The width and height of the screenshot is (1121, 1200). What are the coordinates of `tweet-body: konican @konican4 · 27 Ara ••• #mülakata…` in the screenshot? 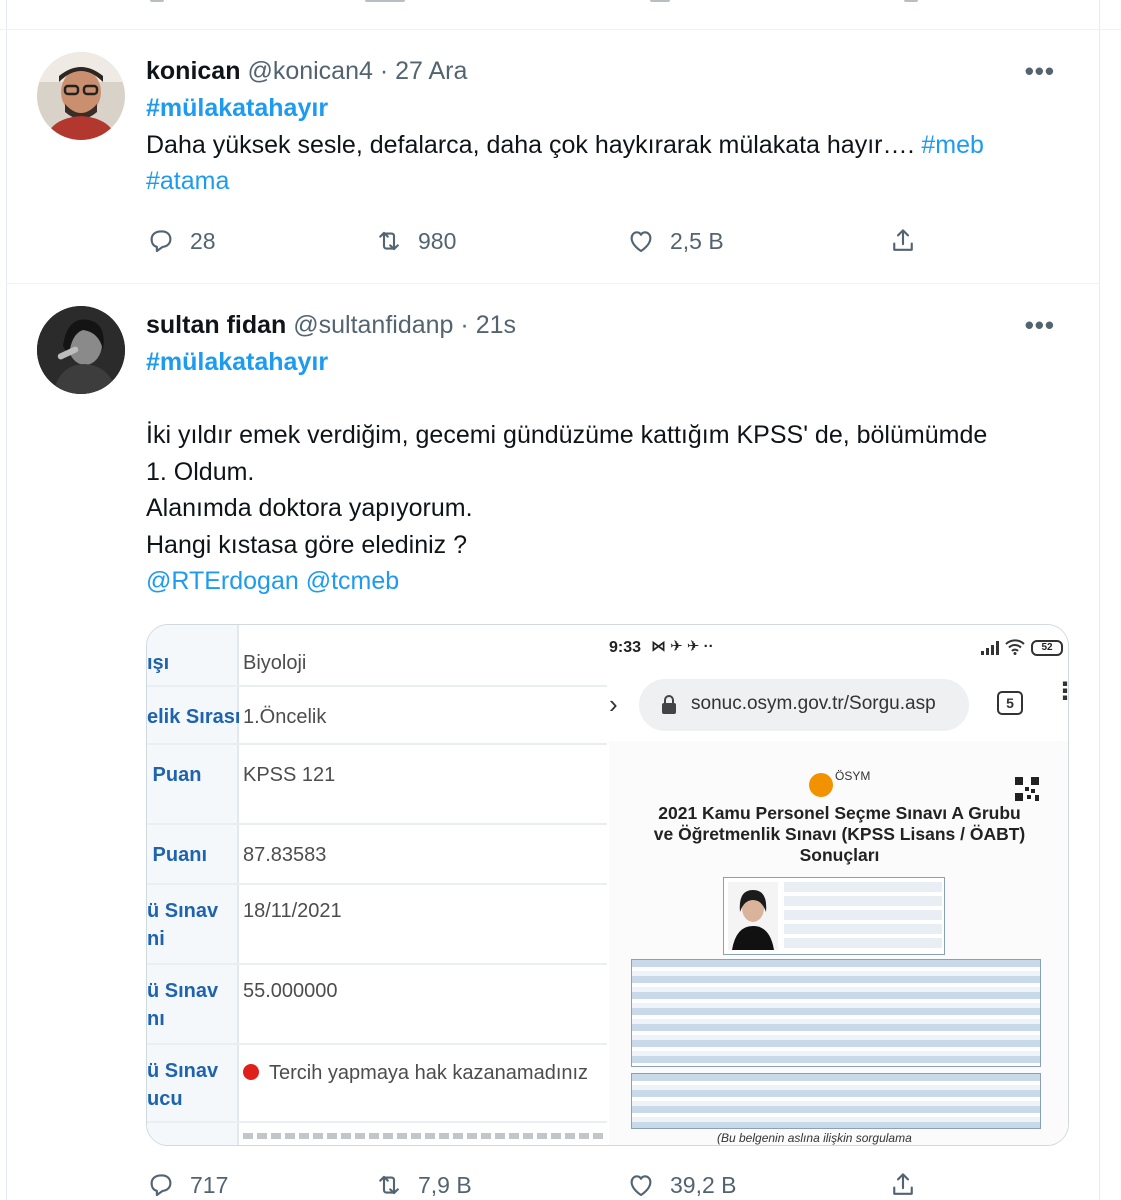 It's located at (602, 127).